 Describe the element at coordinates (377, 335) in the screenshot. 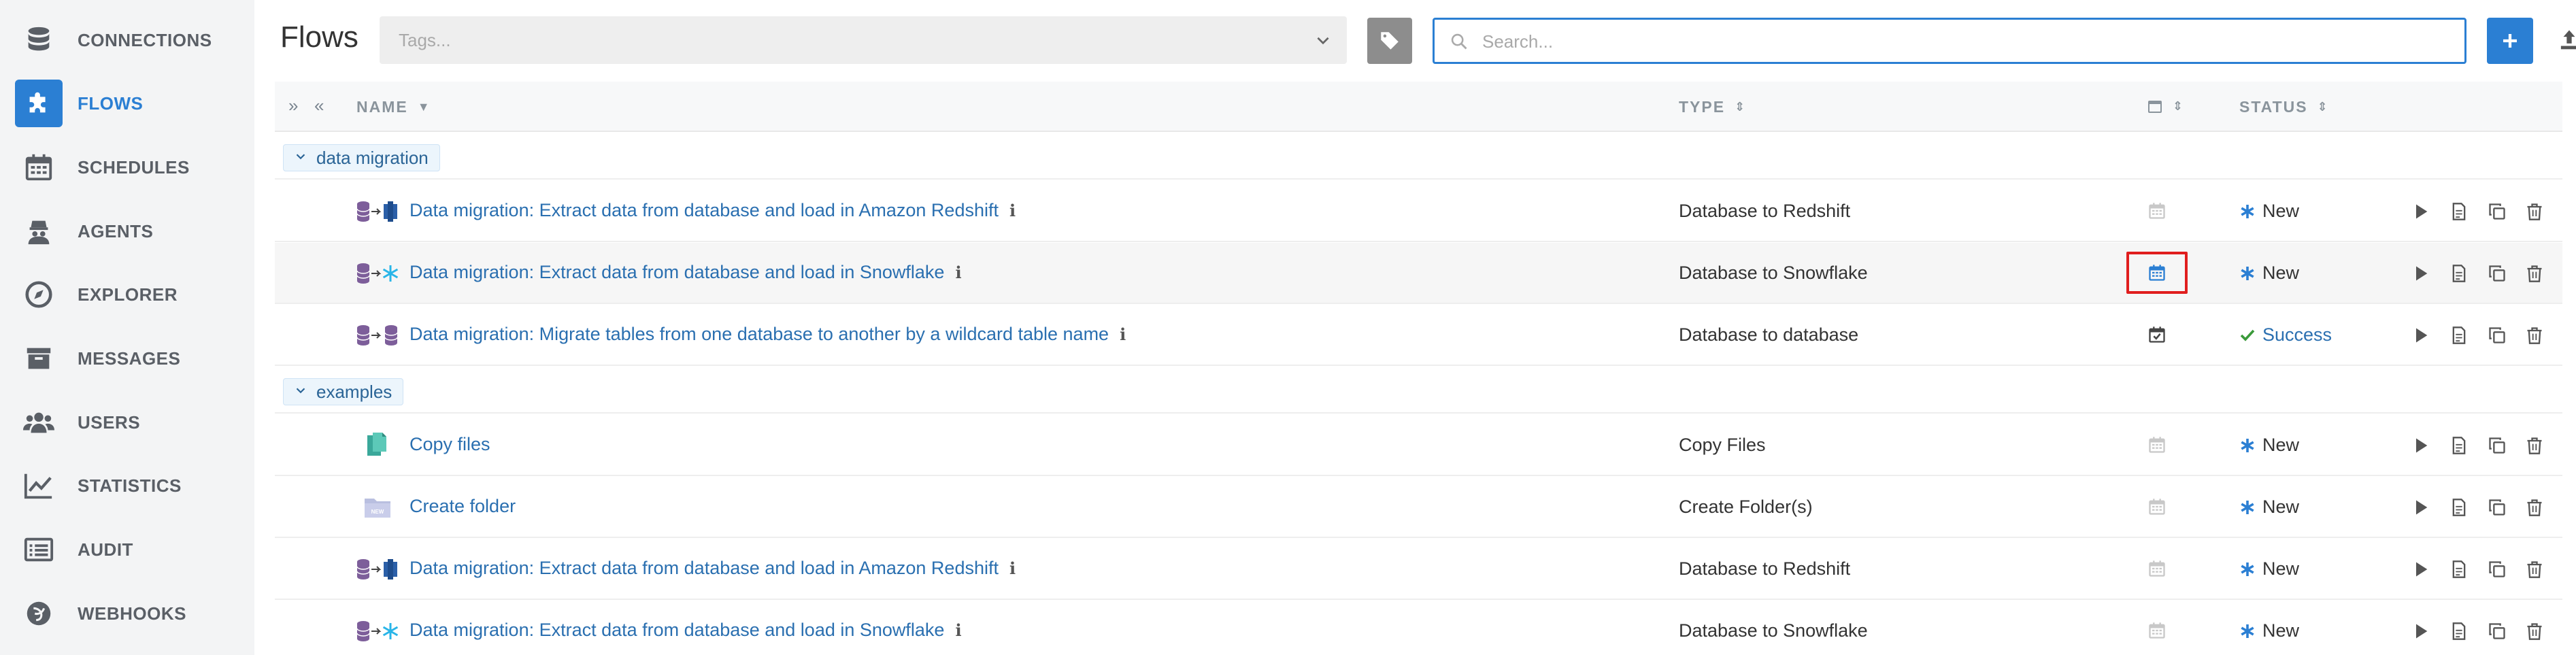

I see `db-to-db-icon` at that location.